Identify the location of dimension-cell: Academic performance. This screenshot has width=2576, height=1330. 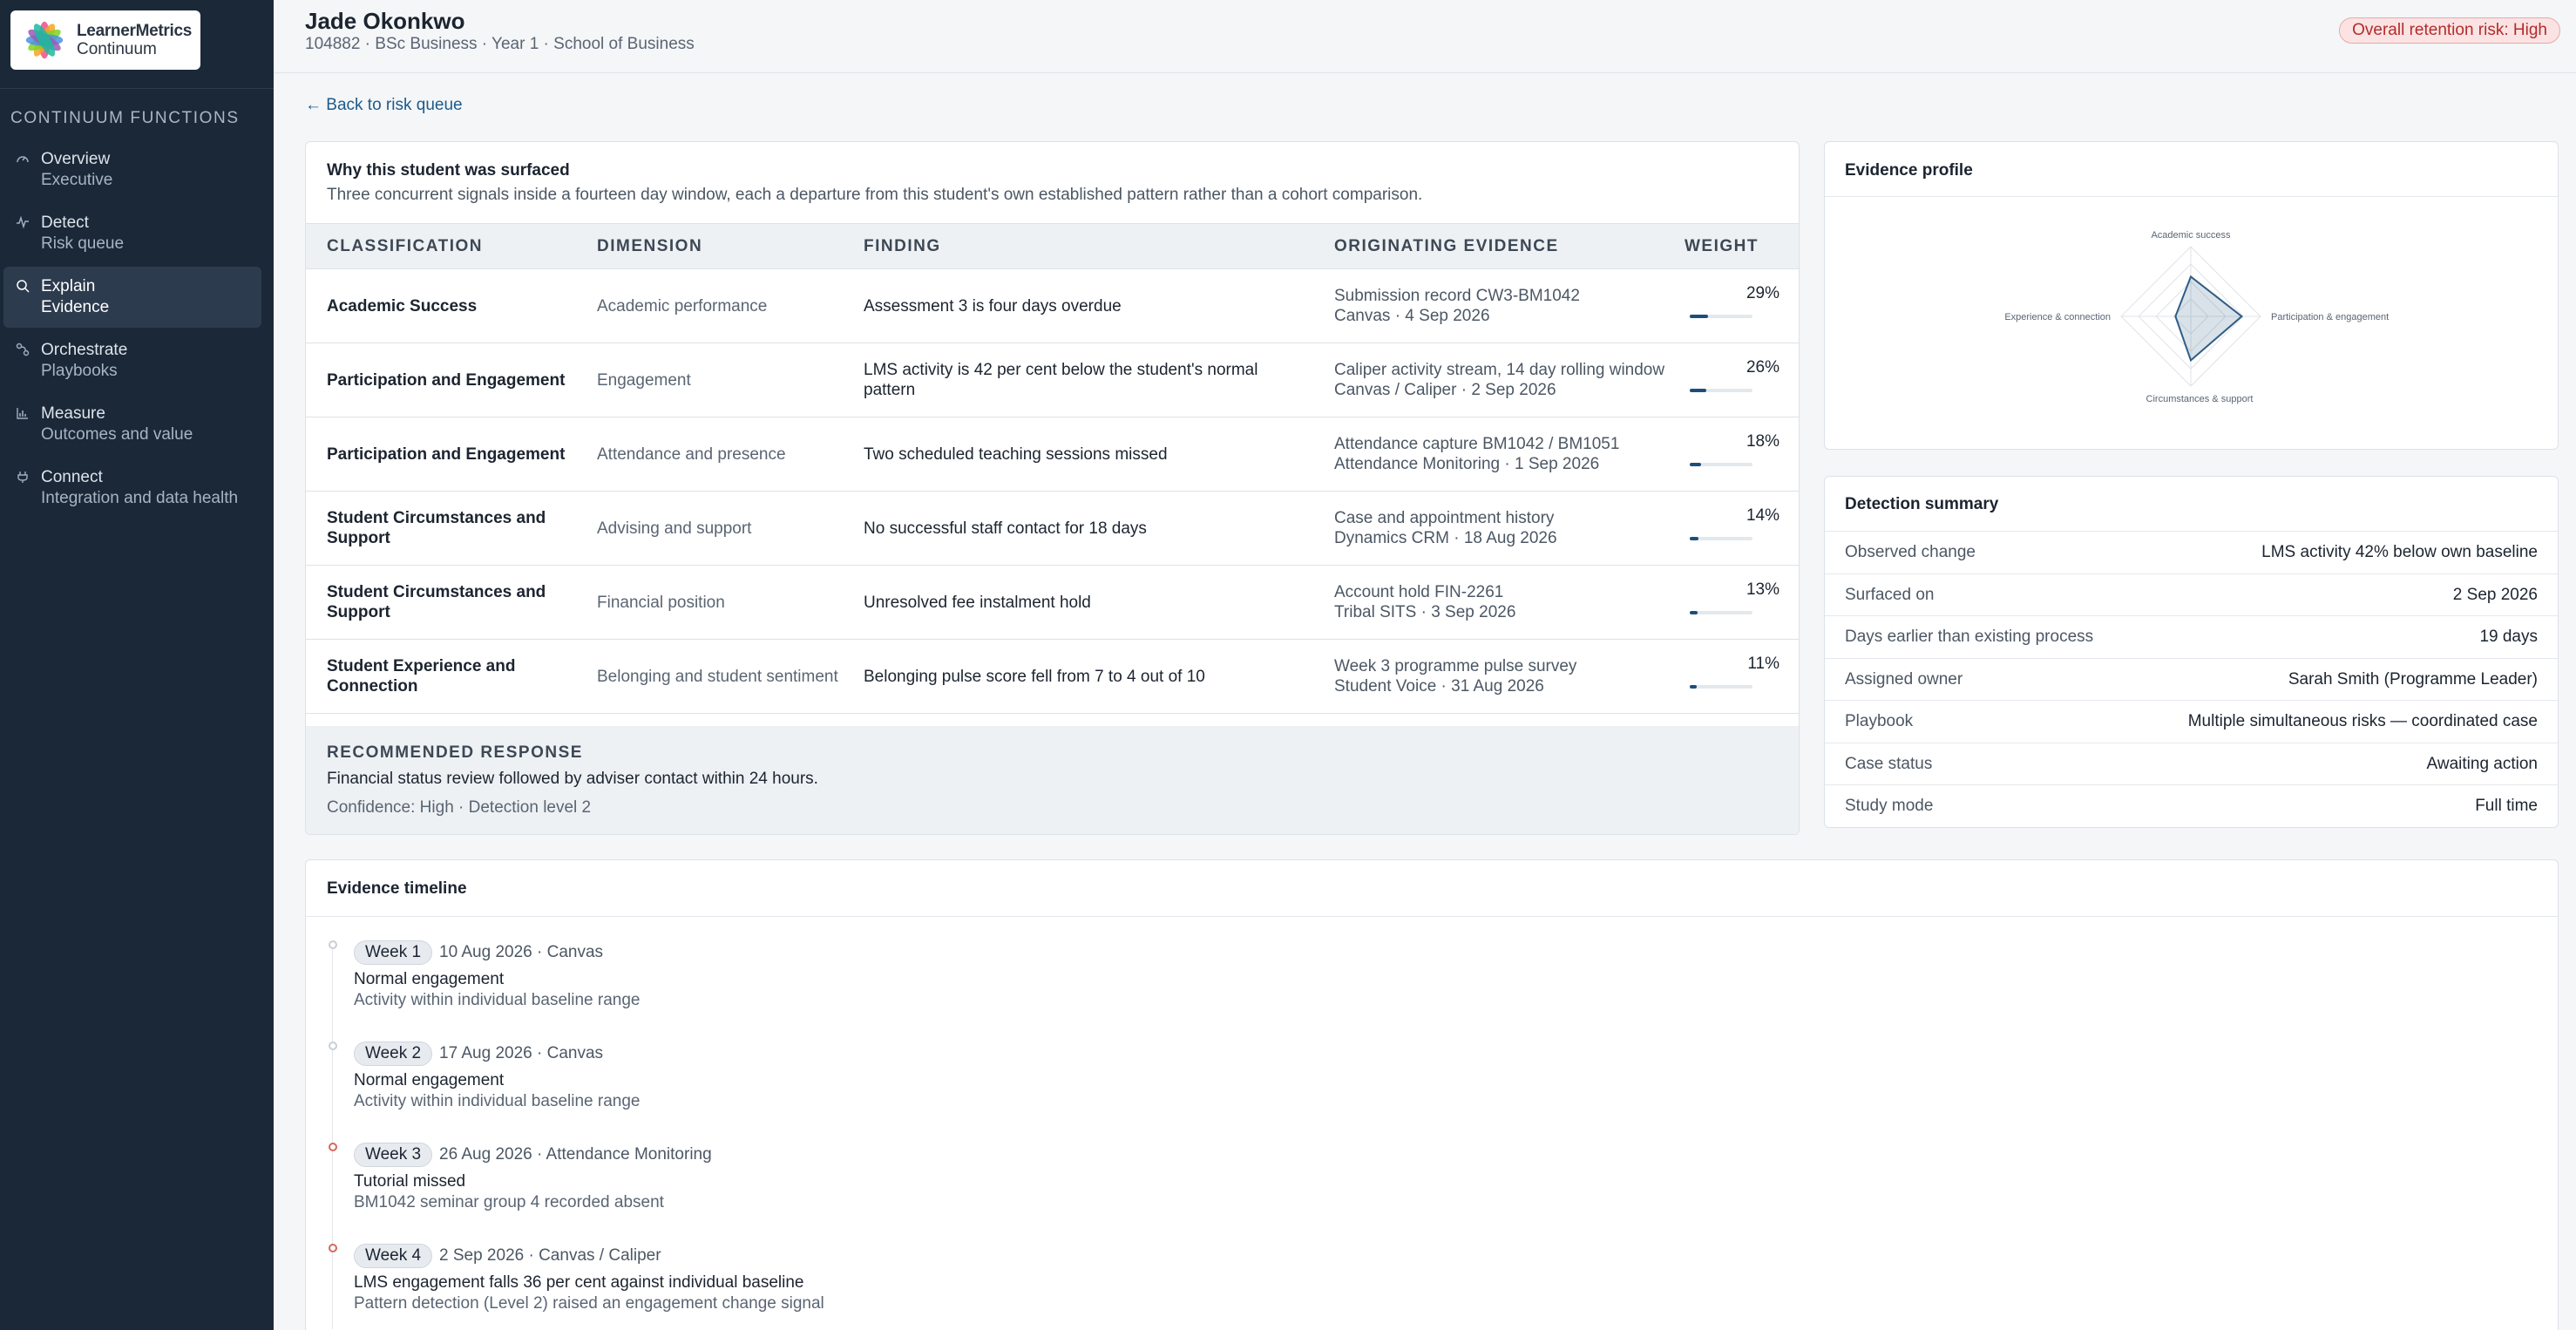
(731, 305).